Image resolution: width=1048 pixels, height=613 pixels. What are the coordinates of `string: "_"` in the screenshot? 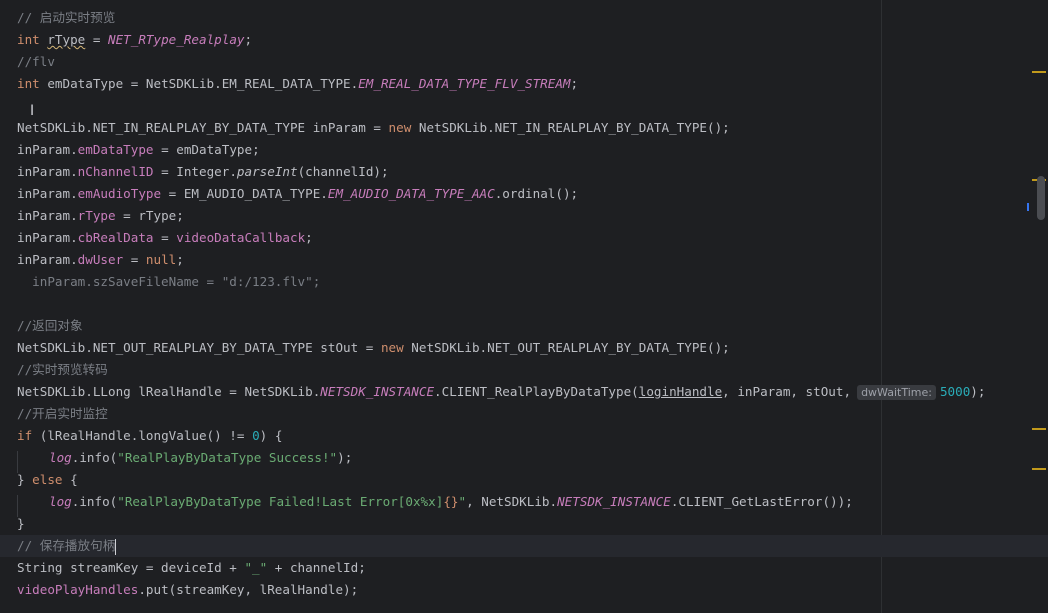 It's located at (256, 567).